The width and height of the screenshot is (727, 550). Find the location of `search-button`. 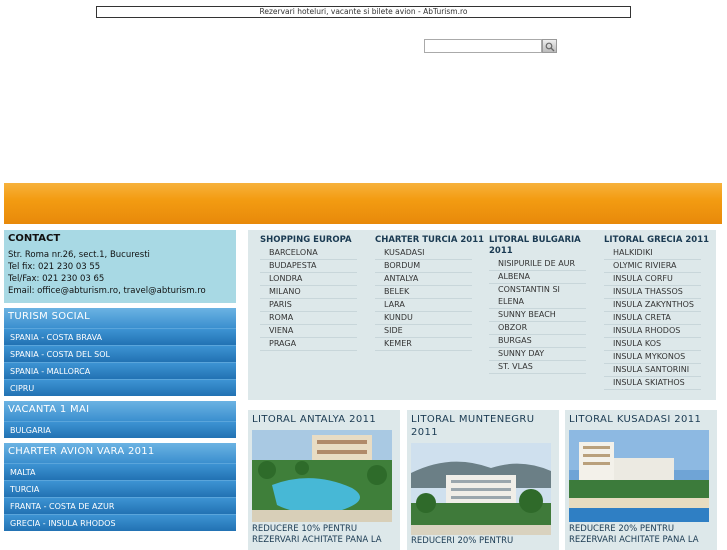

search-button is located at coordinates (549, 46).